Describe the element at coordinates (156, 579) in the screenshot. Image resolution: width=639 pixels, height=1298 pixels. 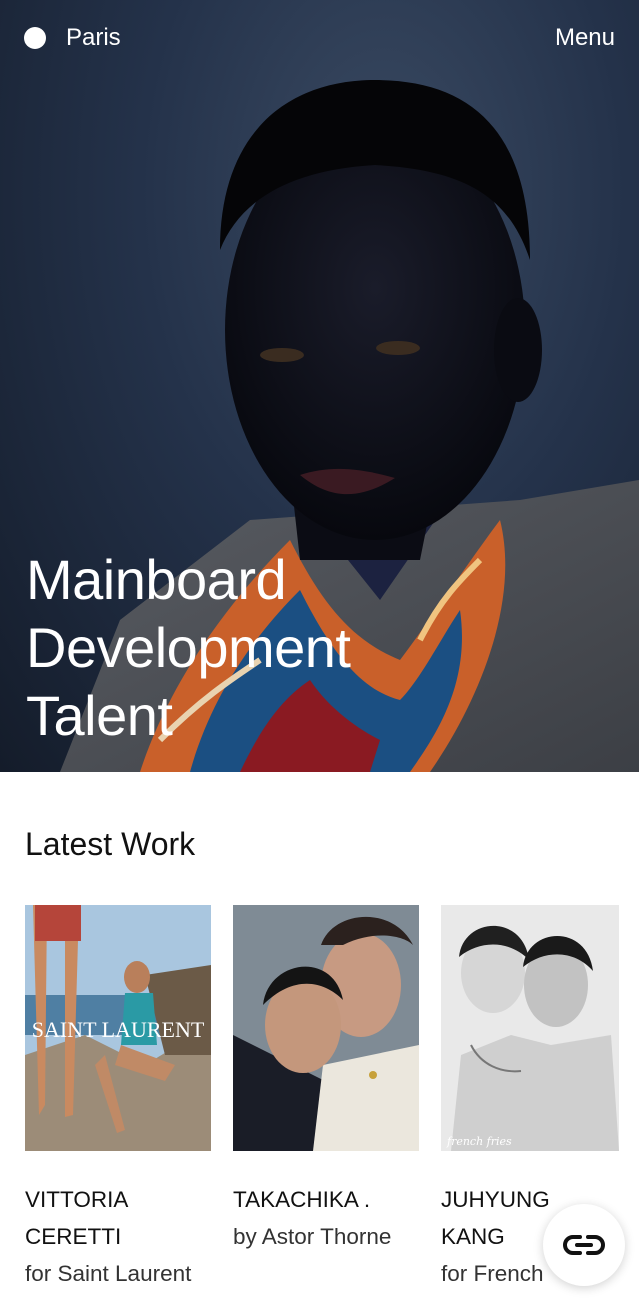
I see `hero-title-line: Mainboard` at that location.